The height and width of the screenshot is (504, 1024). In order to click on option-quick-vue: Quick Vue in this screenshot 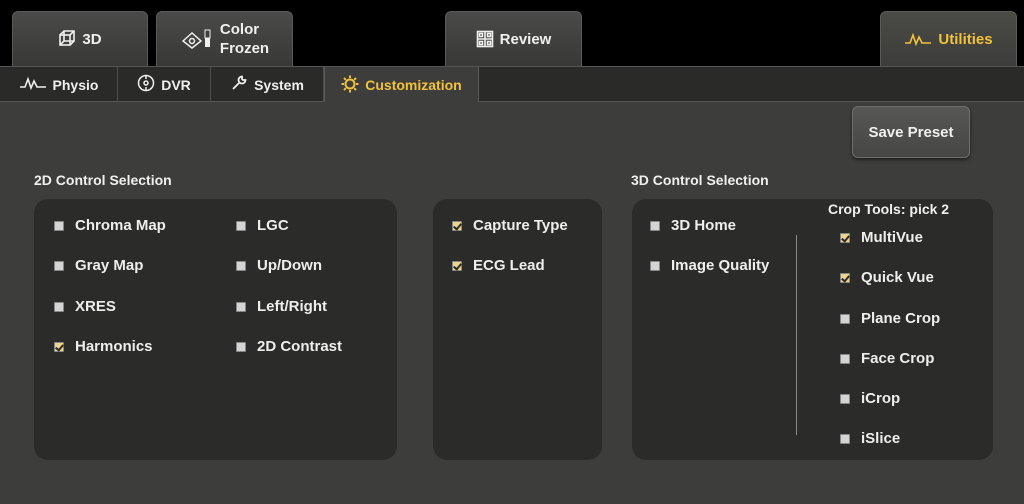, I will do `click(887, 277)`.